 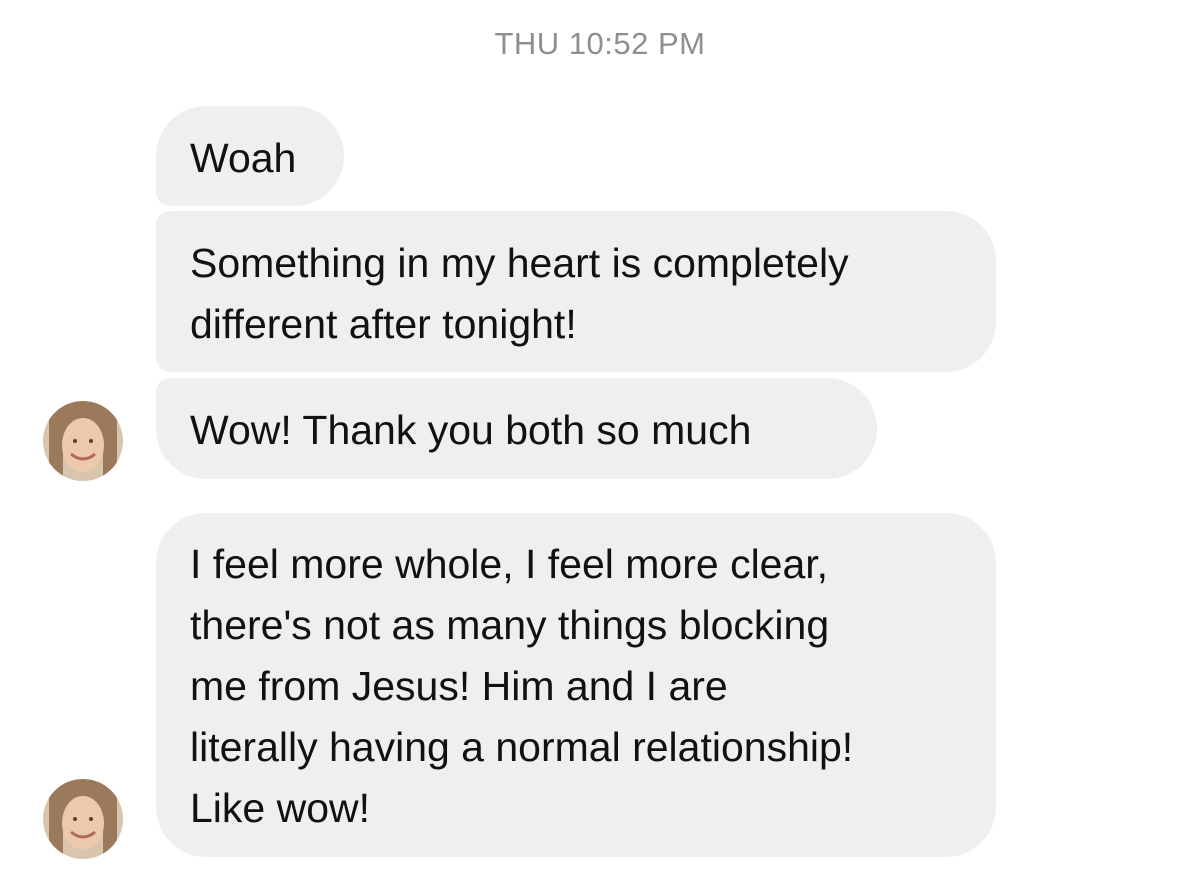 I want to click on message-bubble: Wow! Thank you both so much, so click(x=516, y=428).